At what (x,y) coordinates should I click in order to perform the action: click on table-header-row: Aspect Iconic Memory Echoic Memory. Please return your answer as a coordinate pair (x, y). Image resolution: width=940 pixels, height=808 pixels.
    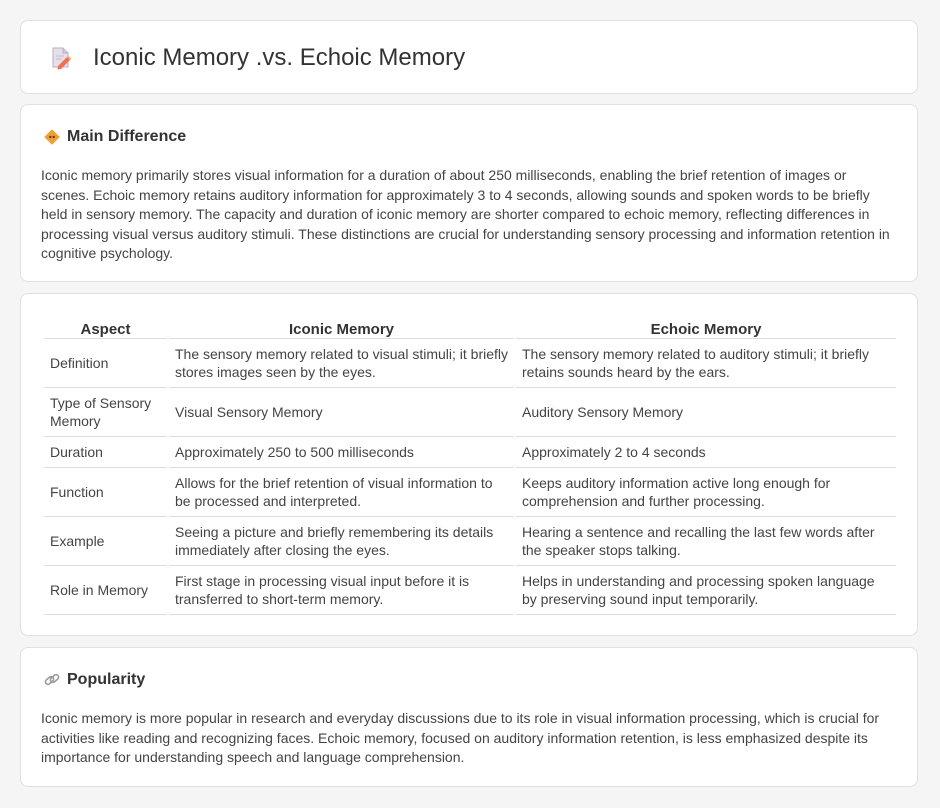
    Looking at the image, I should click on (470, 327).